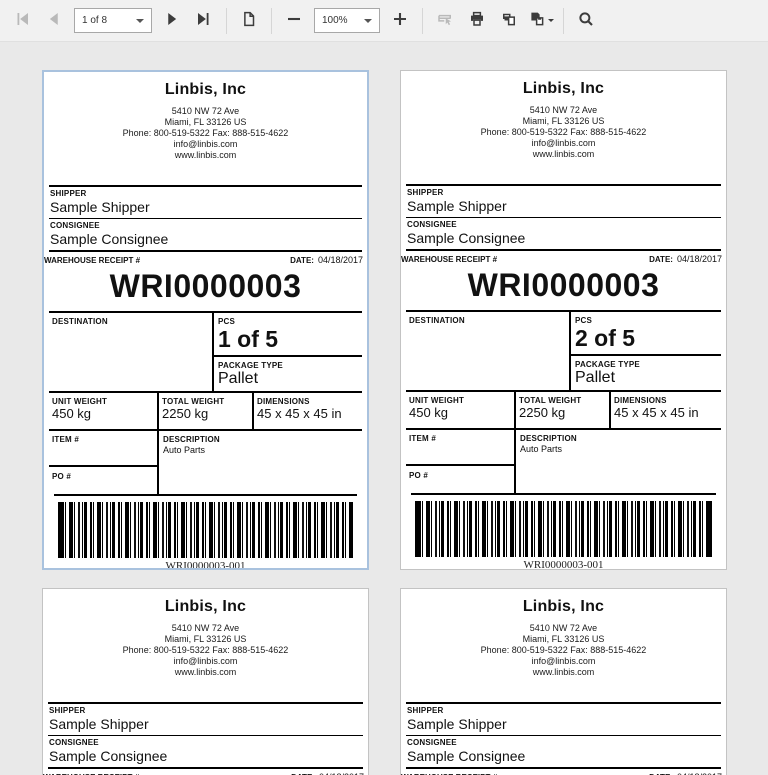 The height and width of the screenshot is (775, 768). Describe the element at coordinates (605, 338) in the screenshot. I see `pcs-value: 2 of 5` at that location.